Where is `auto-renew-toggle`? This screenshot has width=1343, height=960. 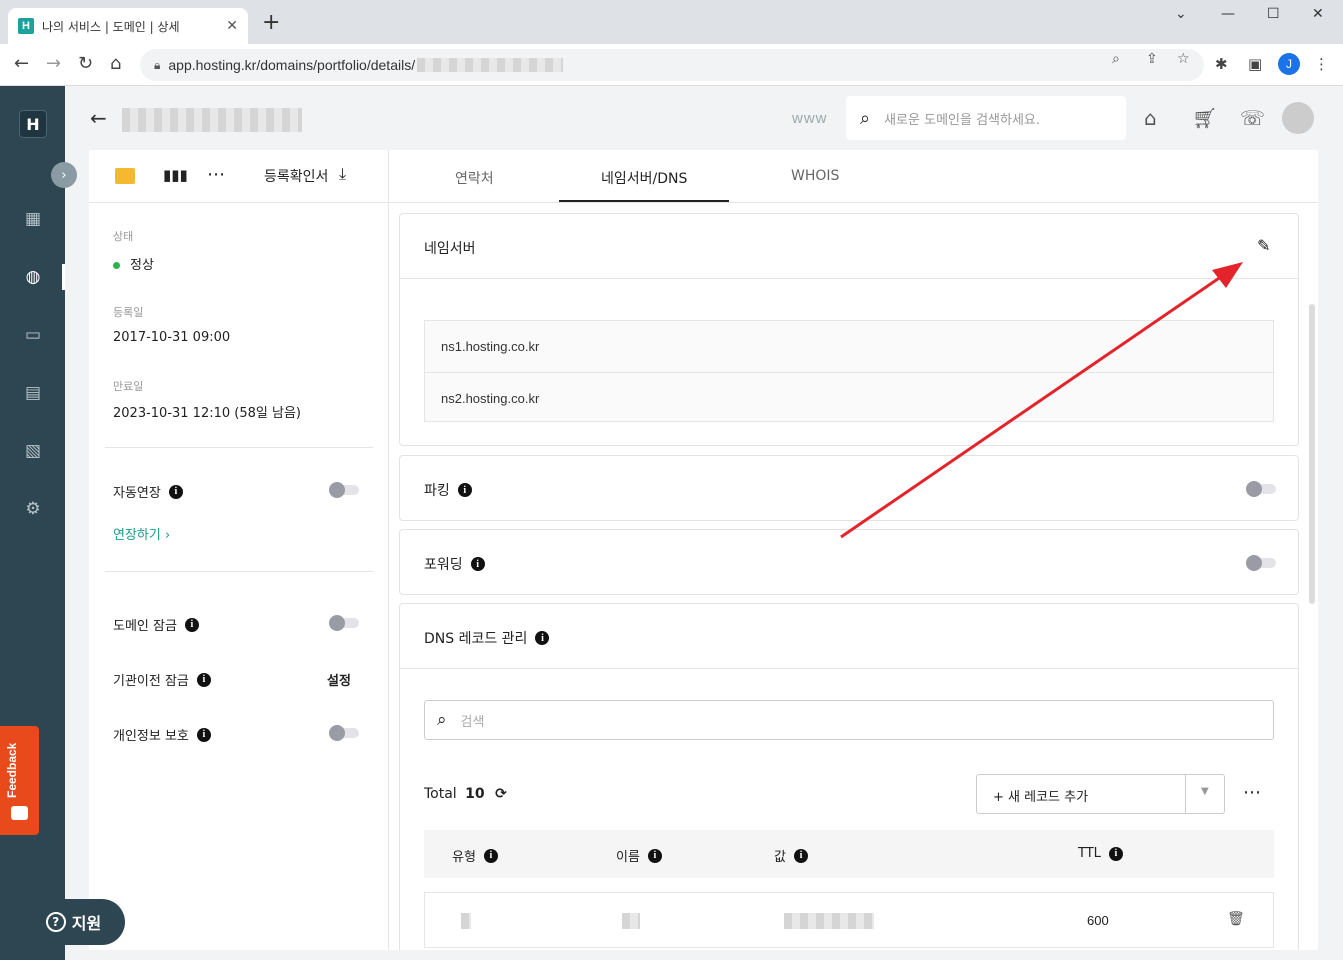
auto-renew-toggle is located at coordinates (344, 490).